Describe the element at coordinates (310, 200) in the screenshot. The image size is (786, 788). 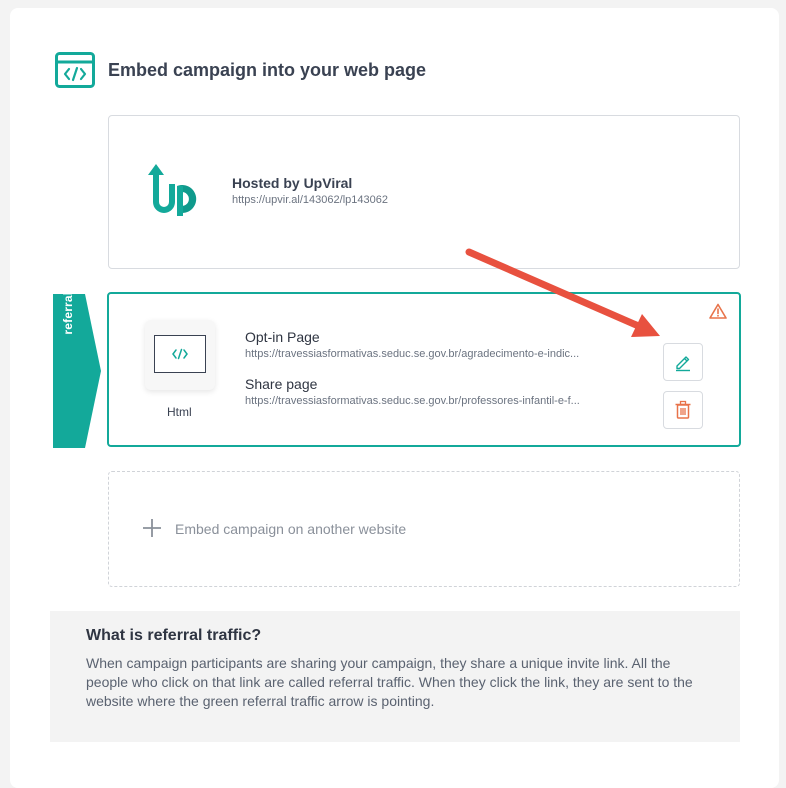
I see `hosted-url: https://upvir.al/143062/lp143062` at that location.